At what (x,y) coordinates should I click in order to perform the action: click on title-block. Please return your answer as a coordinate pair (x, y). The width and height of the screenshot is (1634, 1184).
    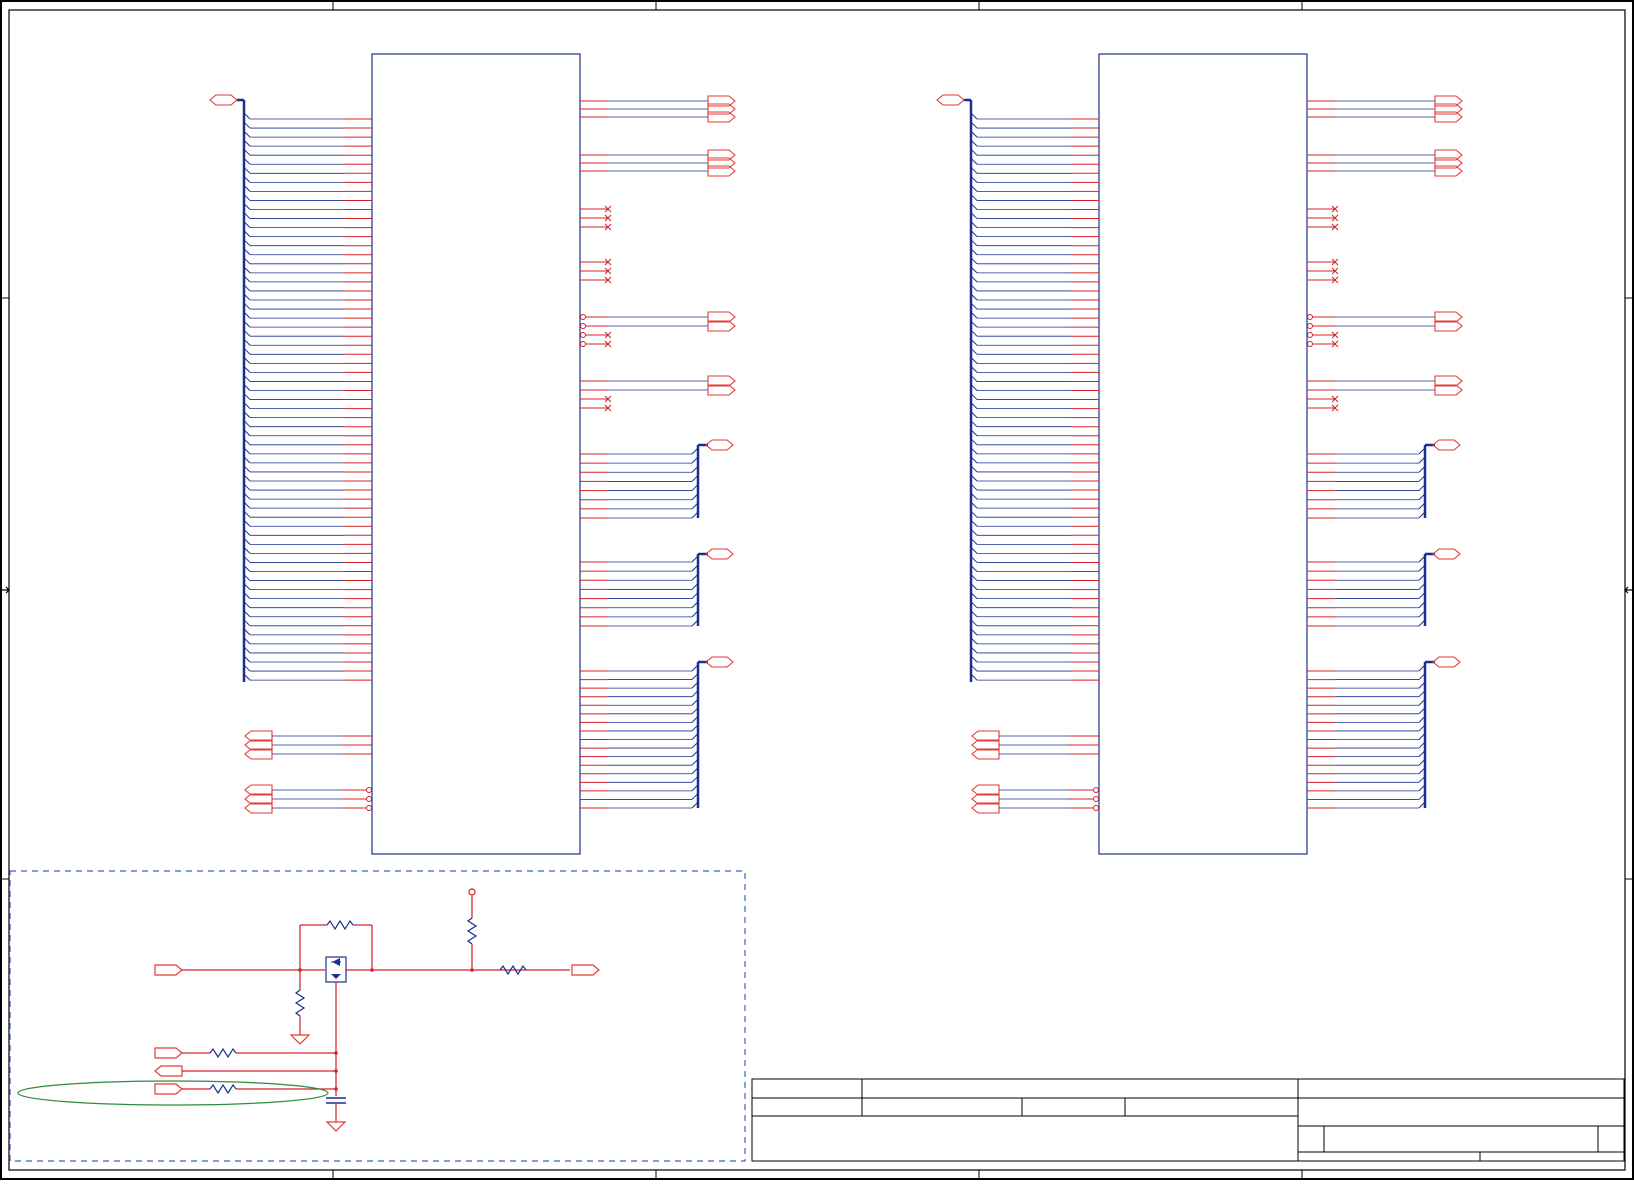
    Looking at the image, I should click on (1188, 1120).